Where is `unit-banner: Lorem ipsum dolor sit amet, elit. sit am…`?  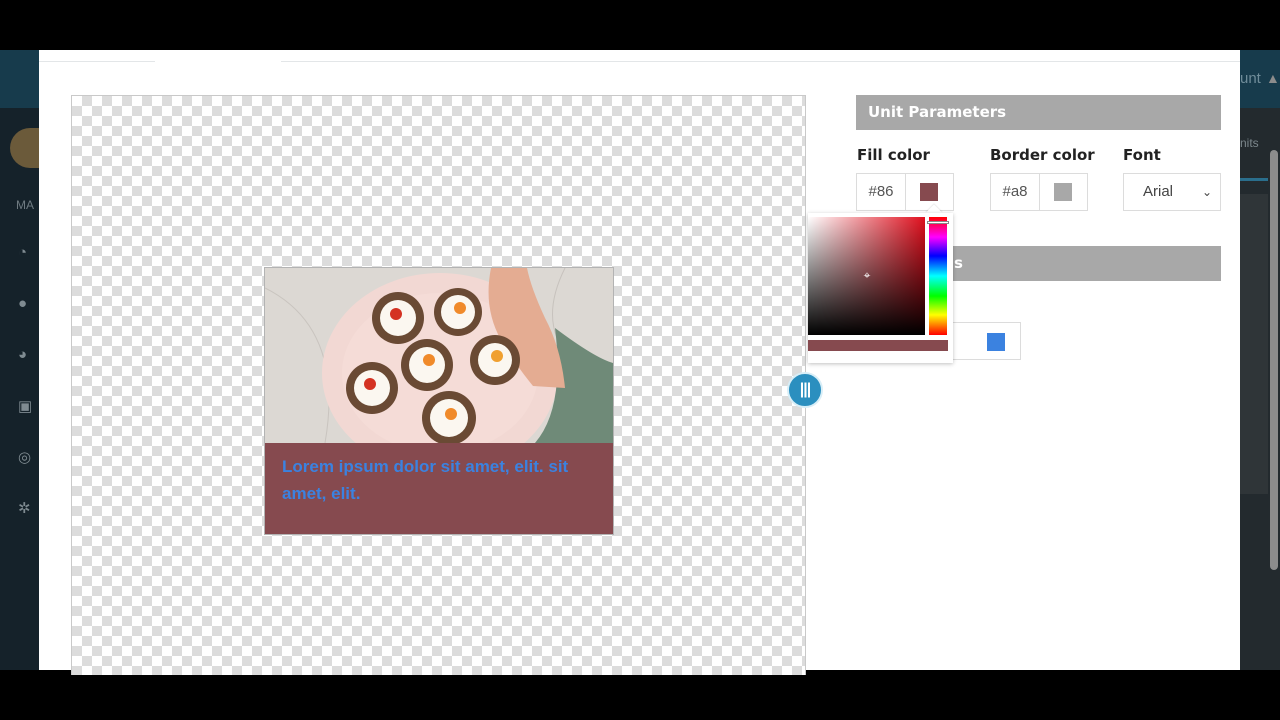
unit-banner: Lorem ipsum dolor sit amet, elit. sit am… is located at coordinates (439, 488).